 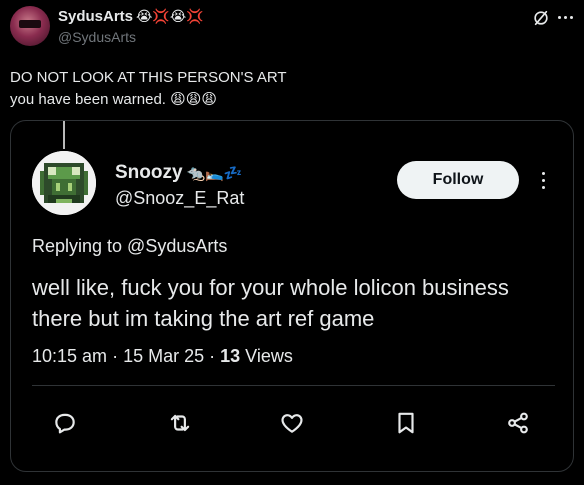 I want to click on bookmark-button, so click(x=406, y=423).